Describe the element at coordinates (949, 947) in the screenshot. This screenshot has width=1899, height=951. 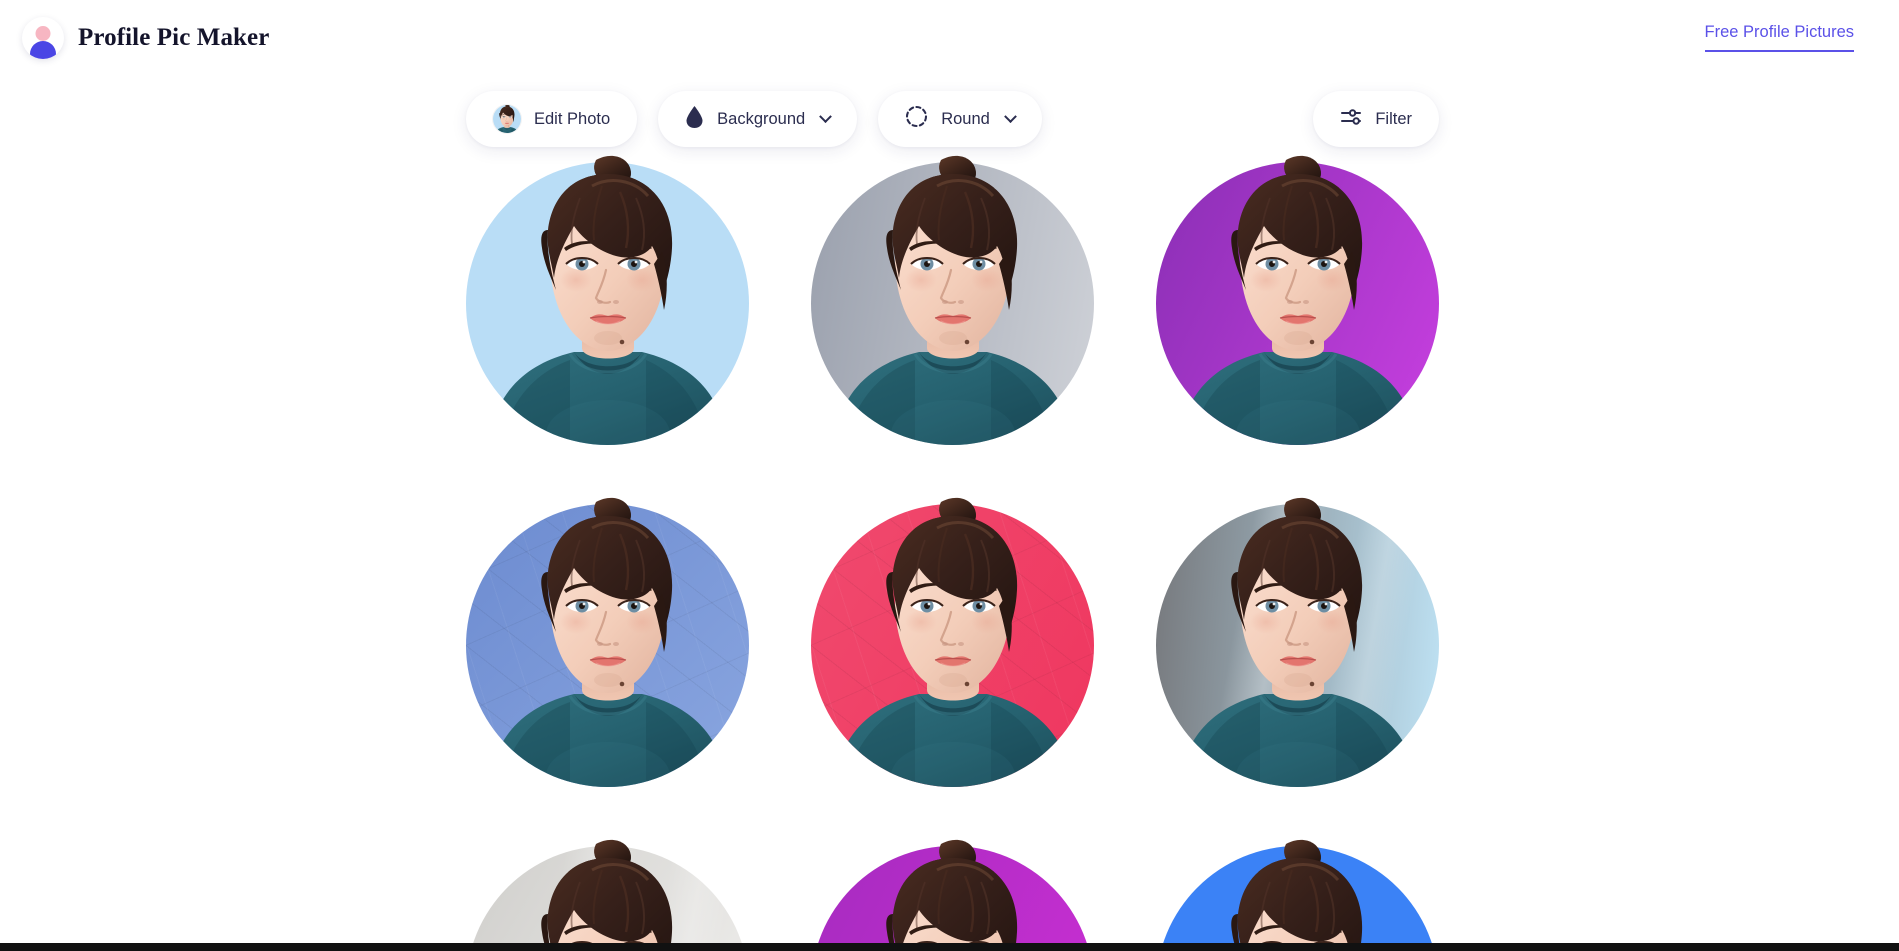
I see `viewport-bottom-bar` at that location.